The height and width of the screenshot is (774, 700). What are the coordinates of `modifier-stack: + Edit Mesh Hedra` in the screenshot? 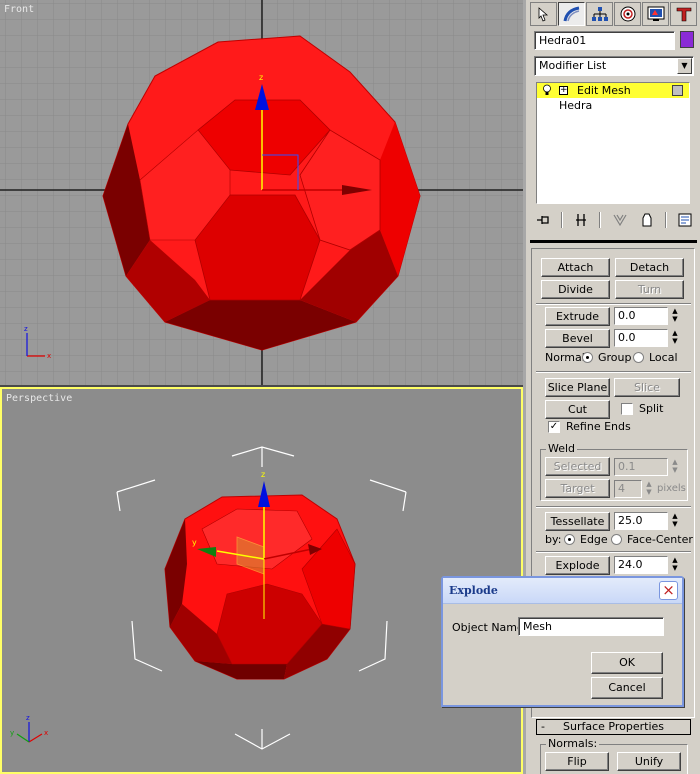 It's located at (613, 143).